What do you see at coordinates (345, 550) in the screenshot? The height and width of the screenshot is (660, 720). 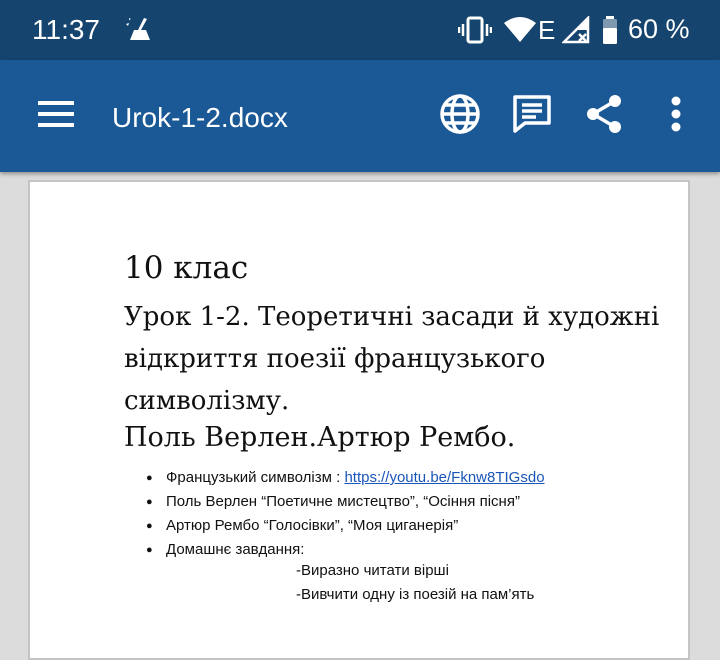 I see `list-item: Домашнє завдання:` at bounding box center [345, 550].